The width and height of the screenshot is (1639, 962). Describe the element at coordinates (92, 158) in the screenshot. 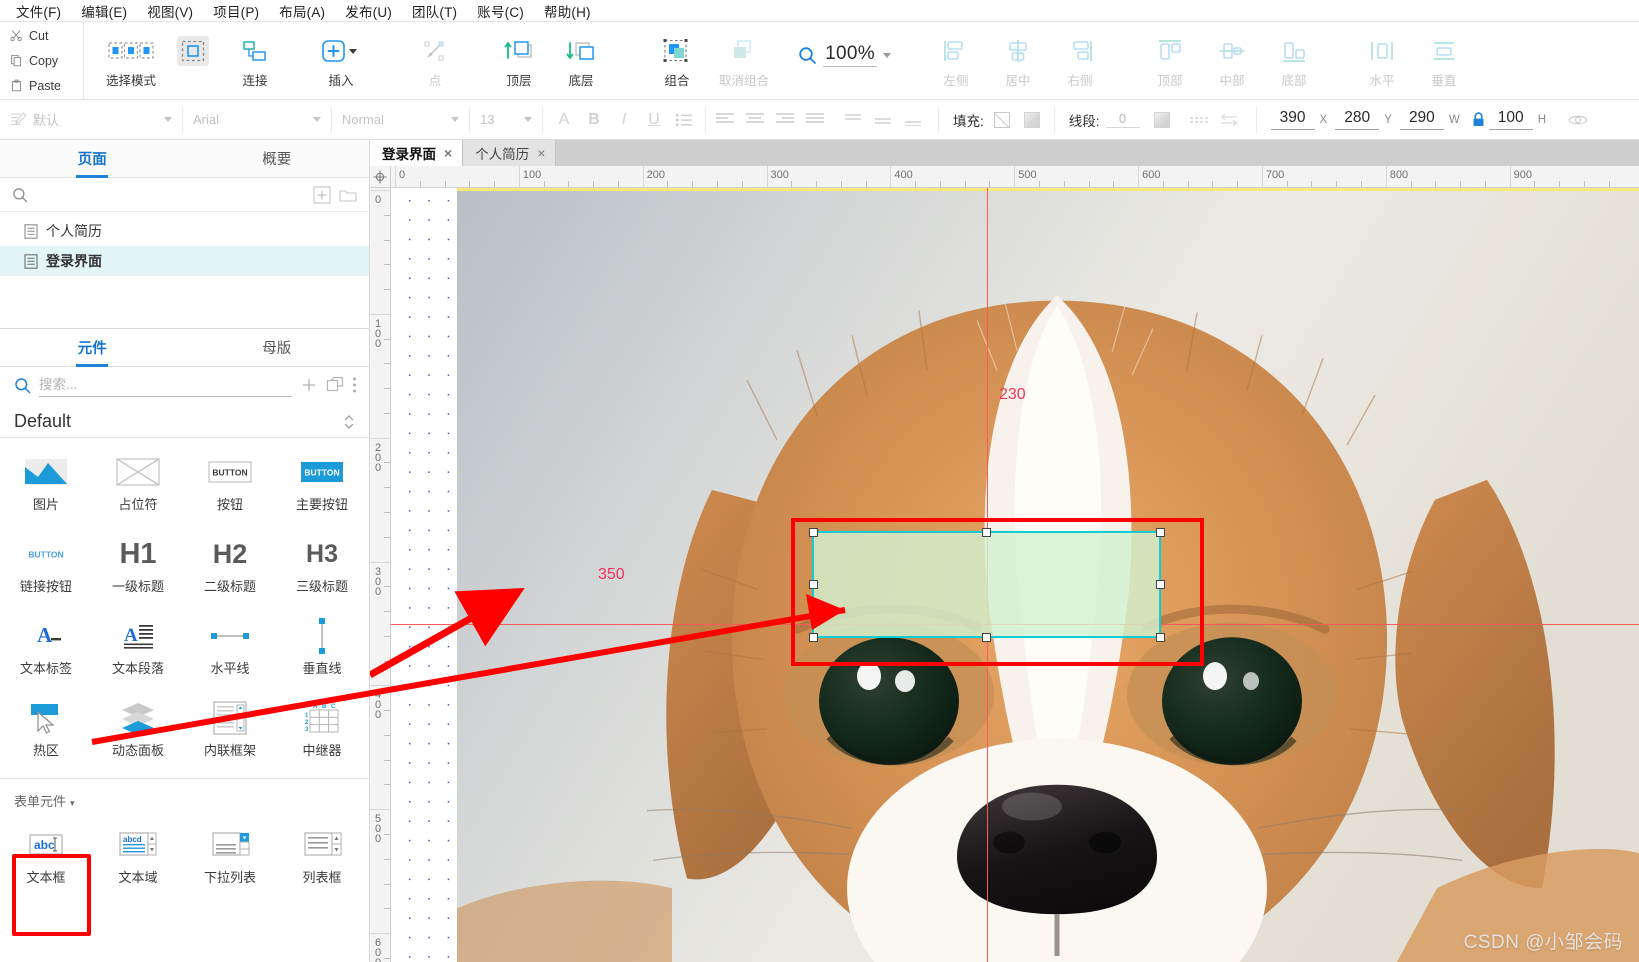

I see `tab-pages: 页面` at that location.